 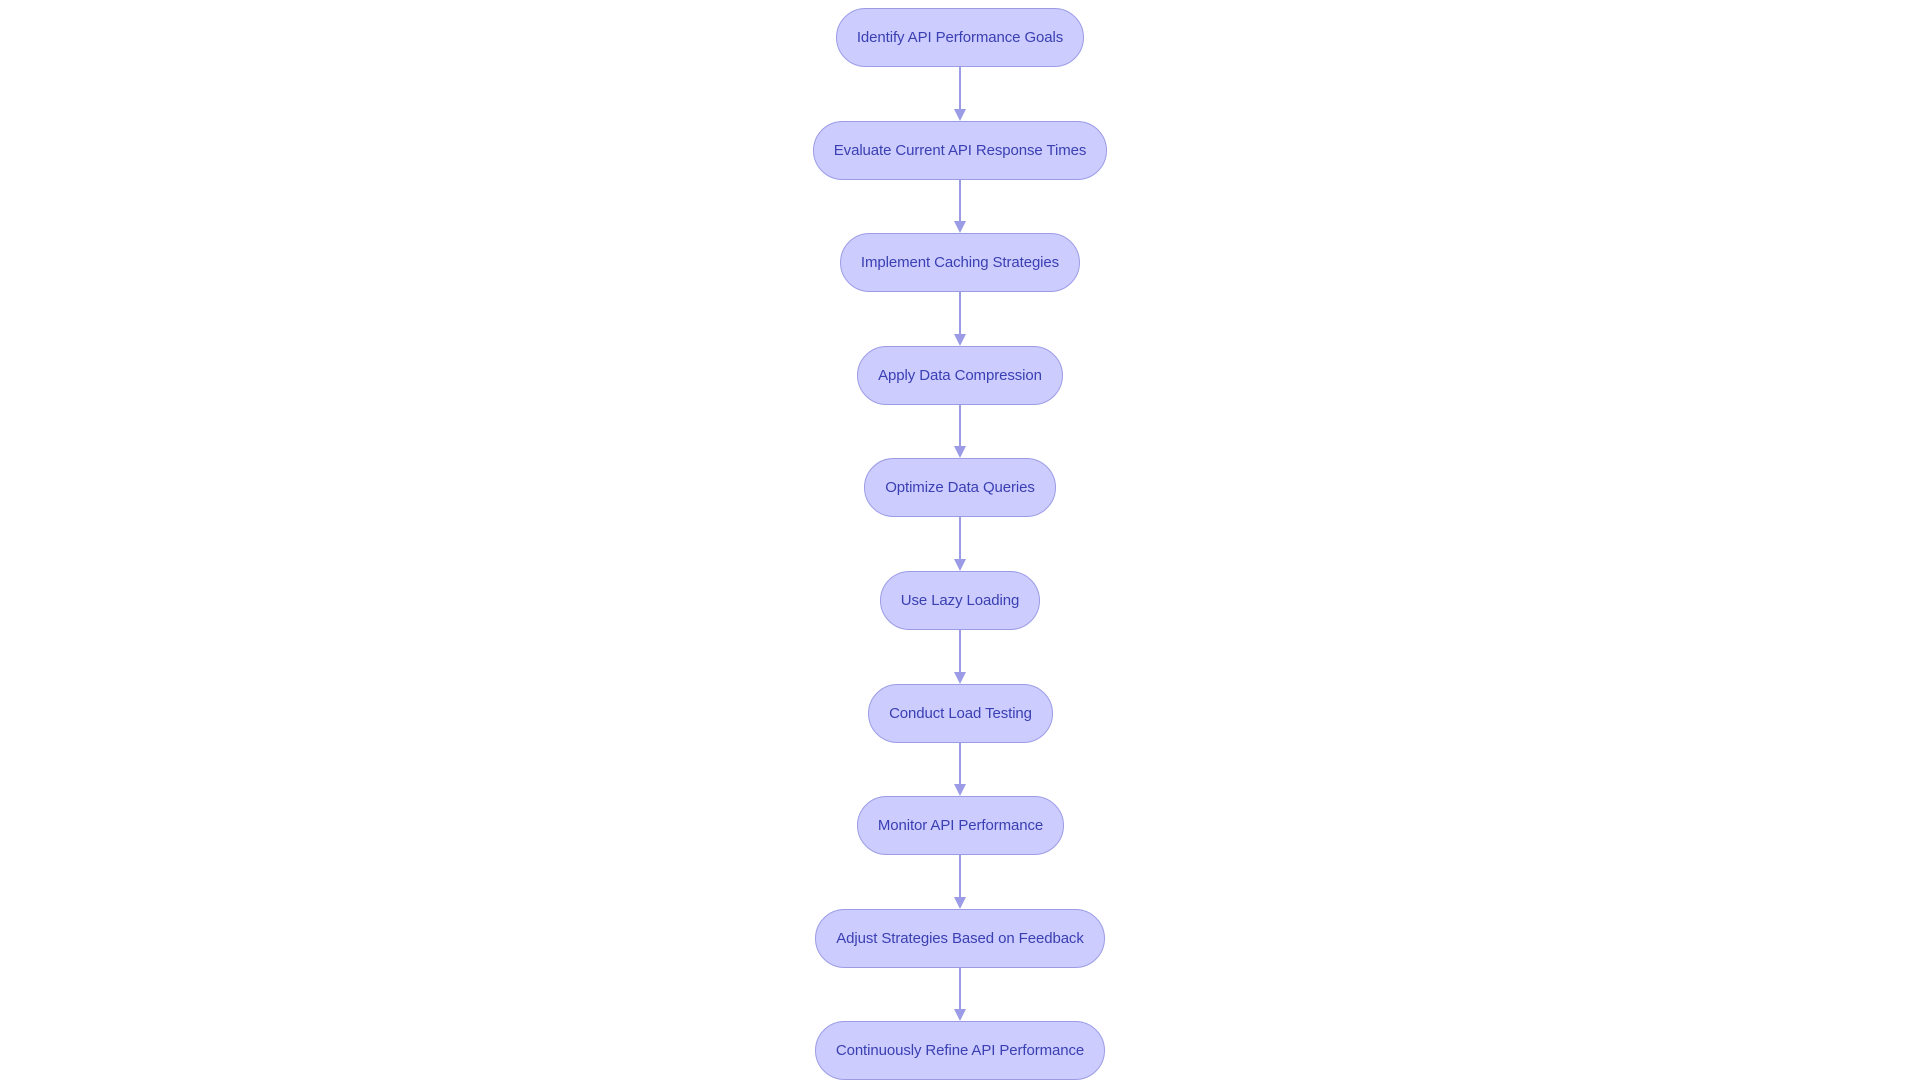 What do you see at coordinates (960, 1050) in the screenshot?
I see `node-continuously-refine: Continuously Refine API Performance` at bounding box center [960, 1050].